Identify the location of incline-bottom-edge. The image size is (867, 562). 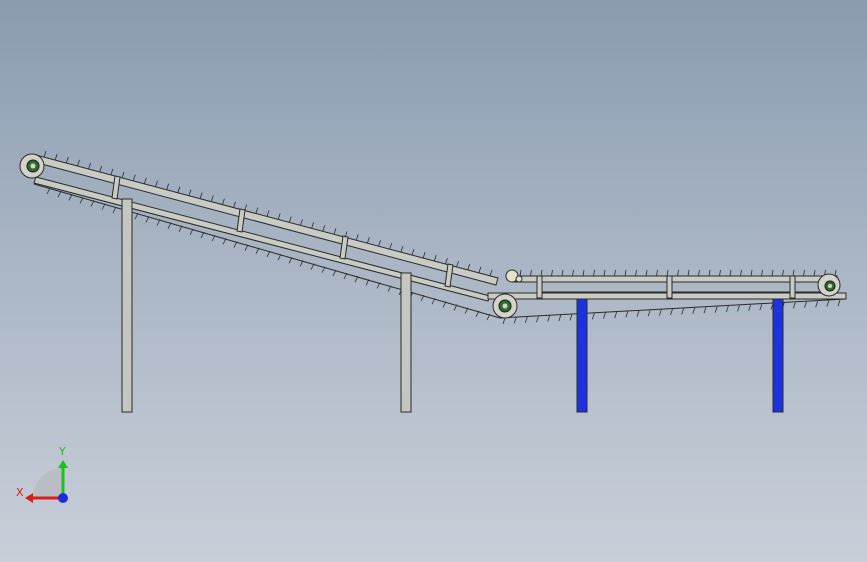
(267, 251).